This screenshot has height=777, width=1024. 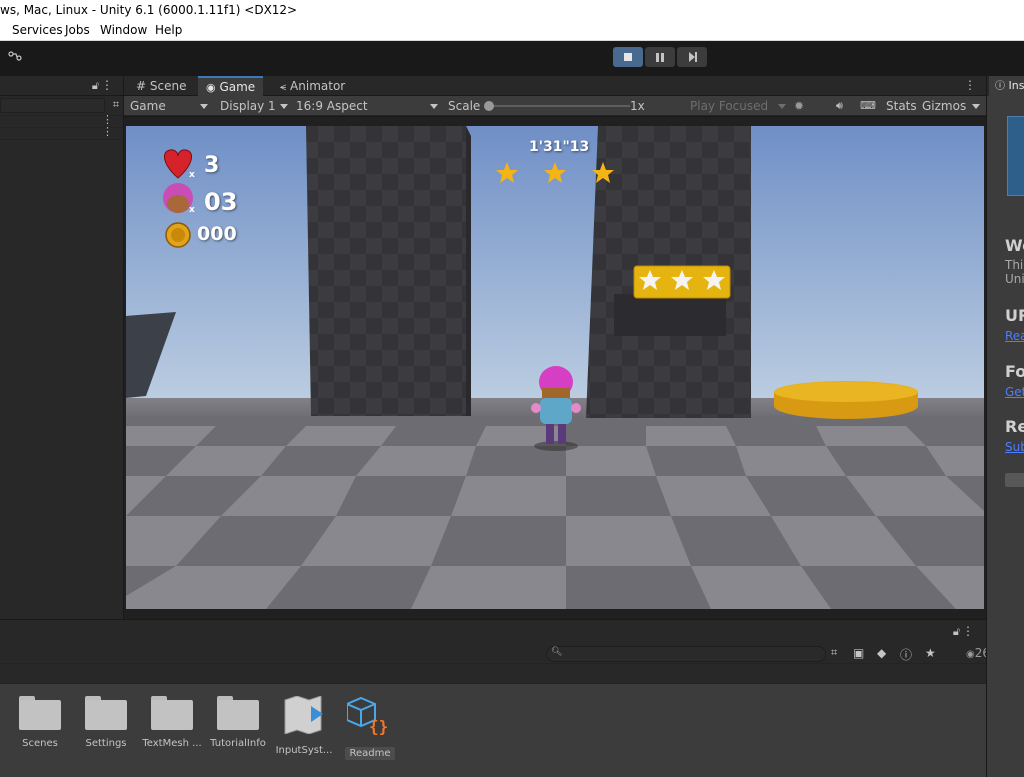 I want to click on game-view-dropdown: Game, so click(x=148, y=106).